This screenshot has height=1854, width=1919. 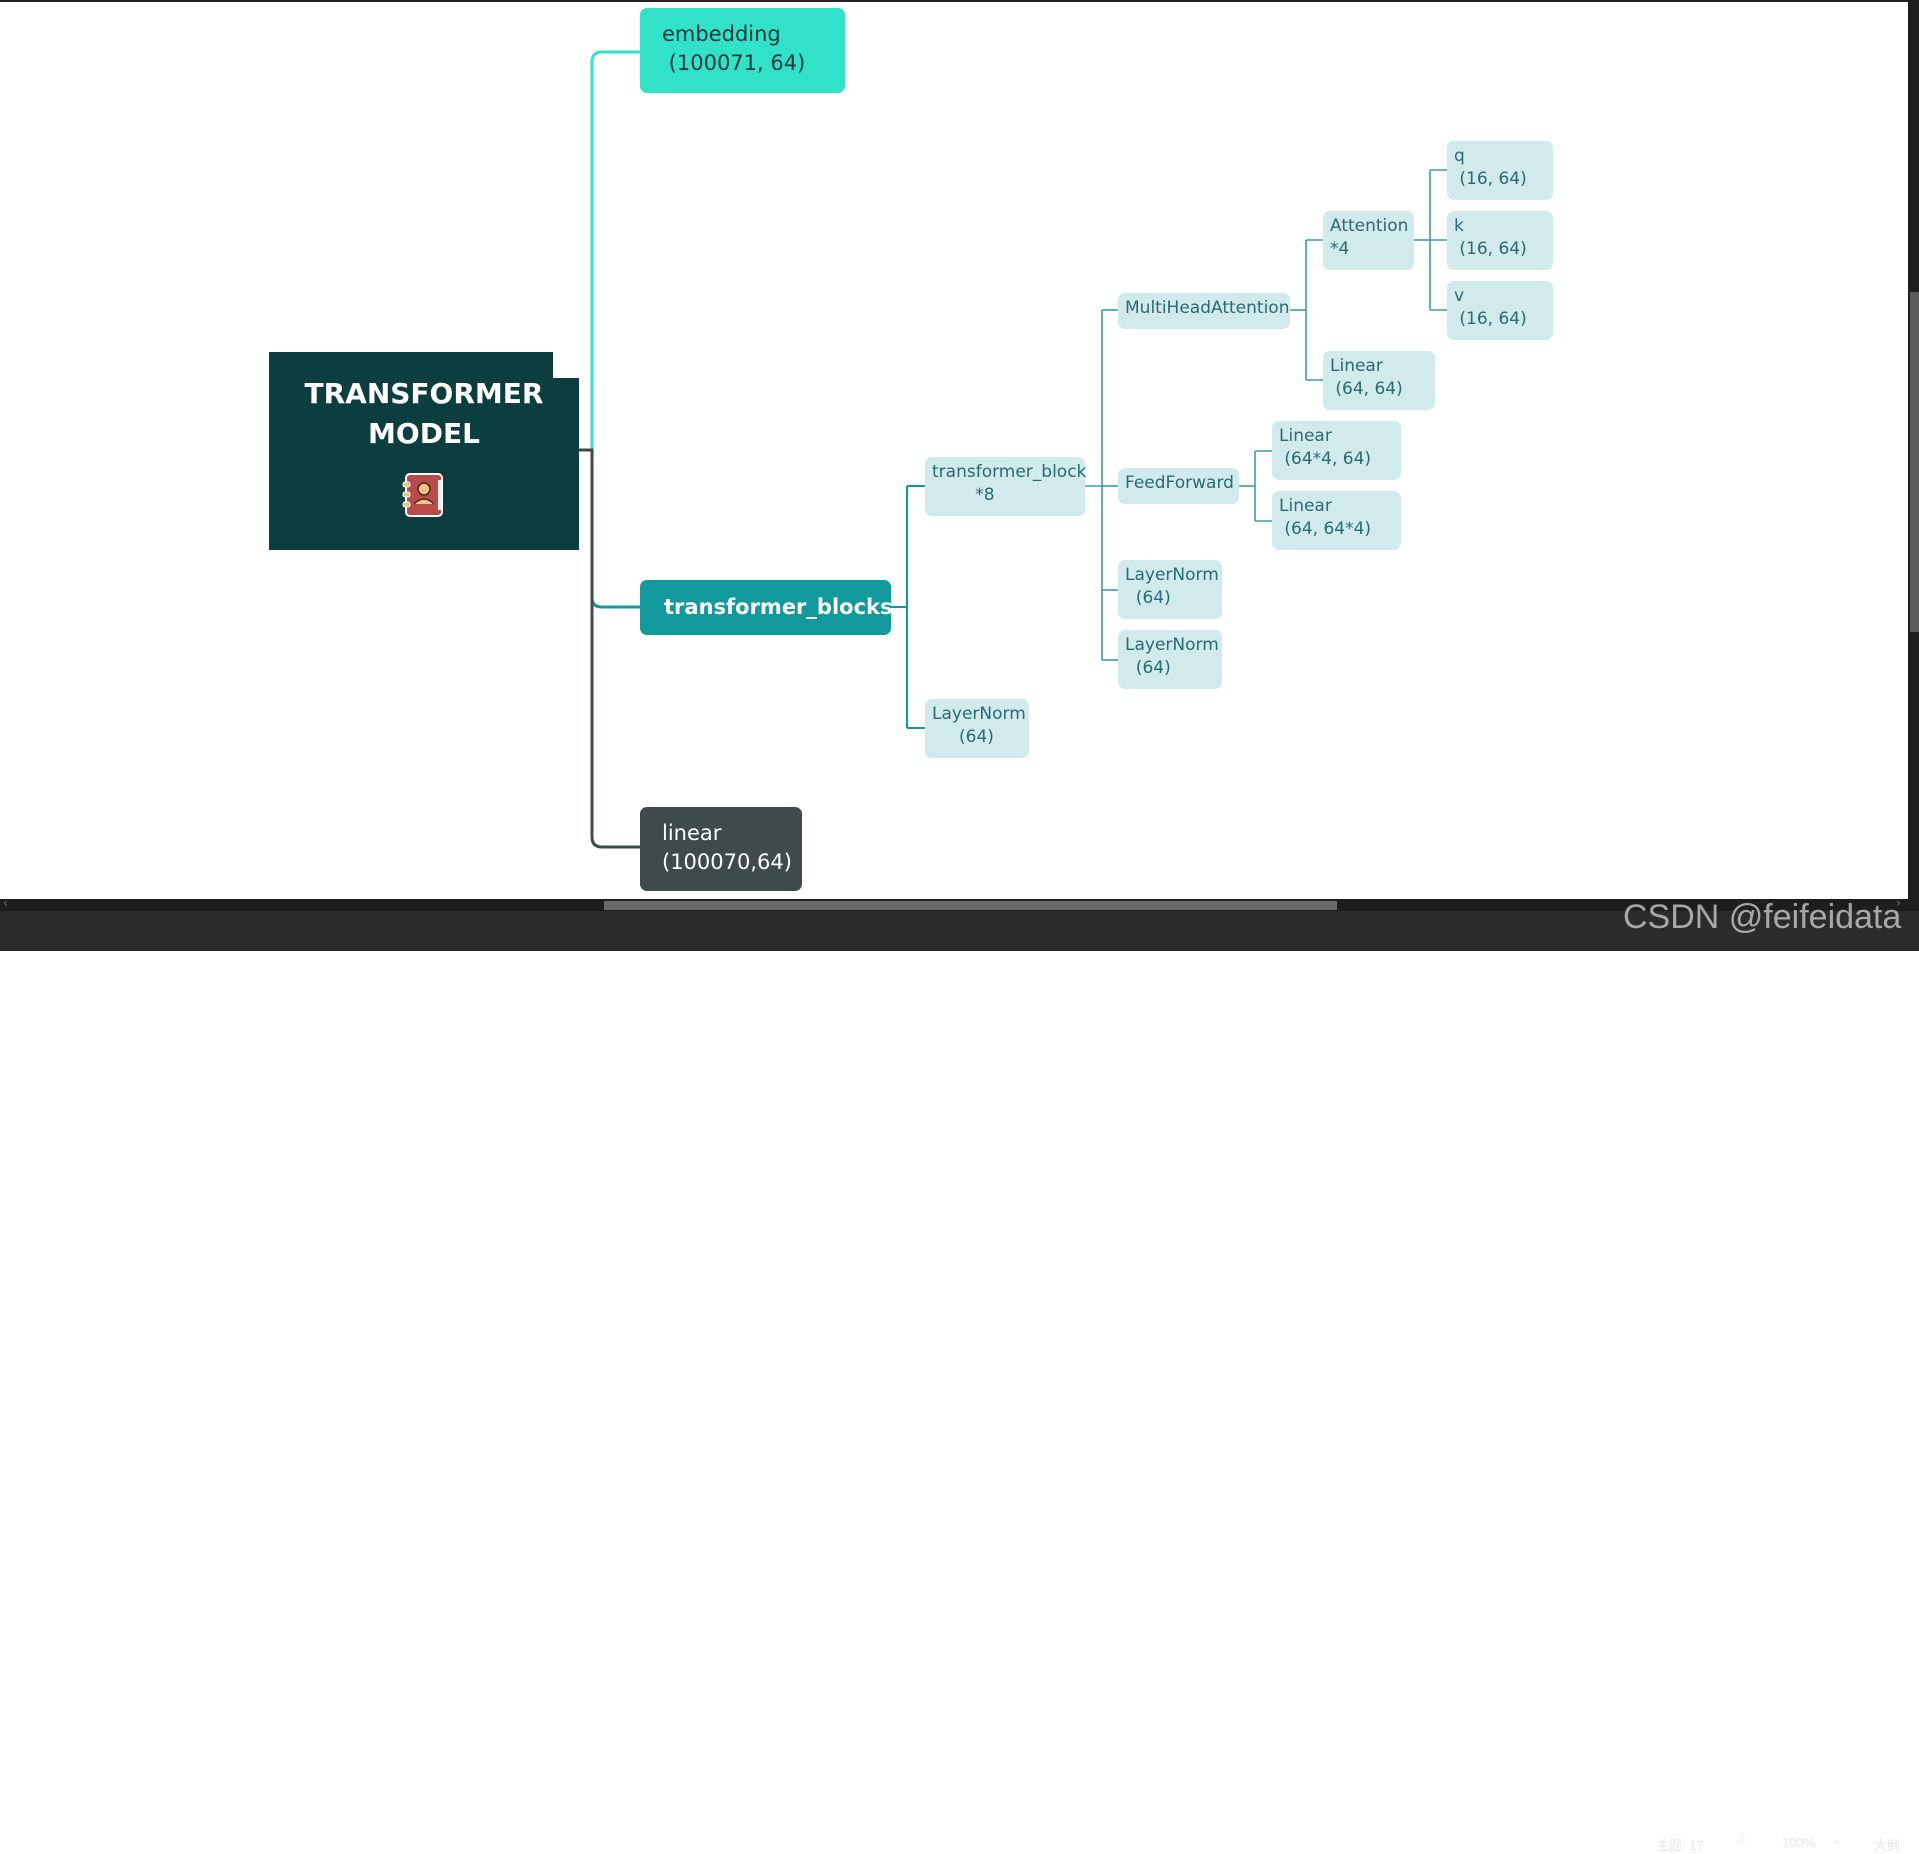 What do you see at coordinates (1204, 311) in the screenshot?
I see `node-multihead-attention: MultiHeadAttention` at bounding box center [1204, 311].